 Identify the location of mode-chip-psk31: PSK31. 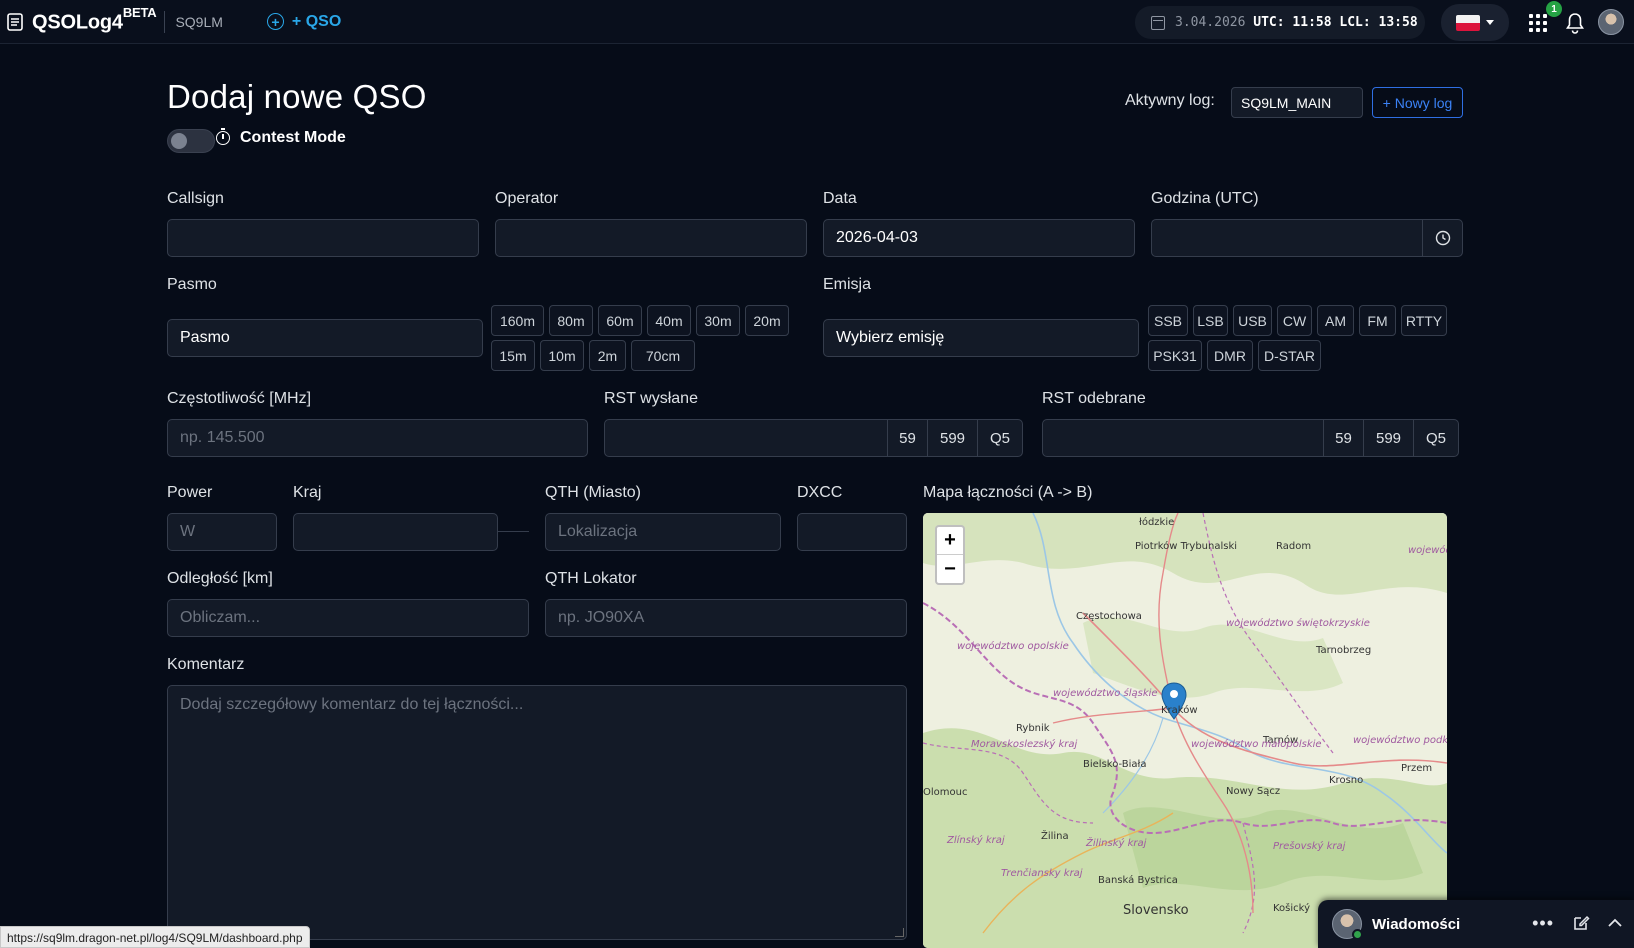
(1175, 355).